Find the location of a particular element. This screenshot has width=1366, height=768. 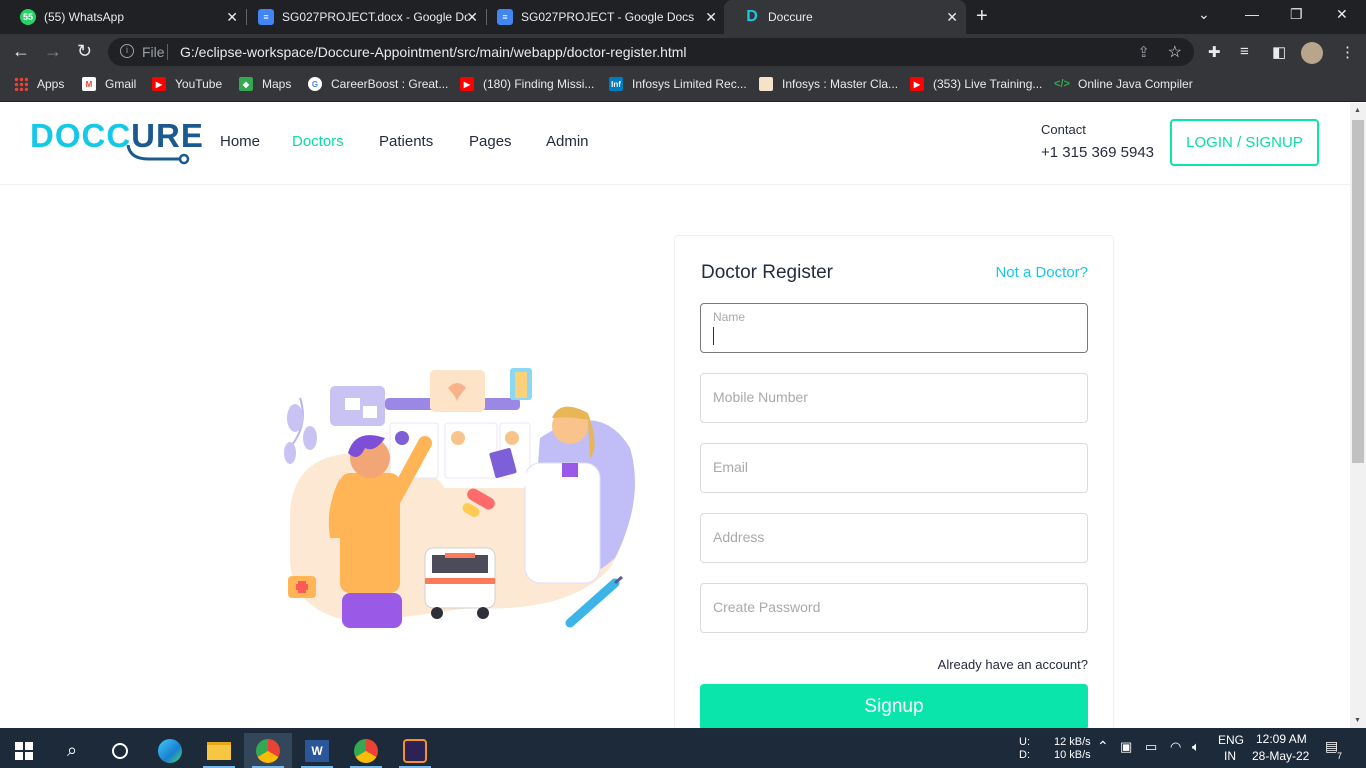

eclipse-ide-icon is located at coordinates (415, 750).